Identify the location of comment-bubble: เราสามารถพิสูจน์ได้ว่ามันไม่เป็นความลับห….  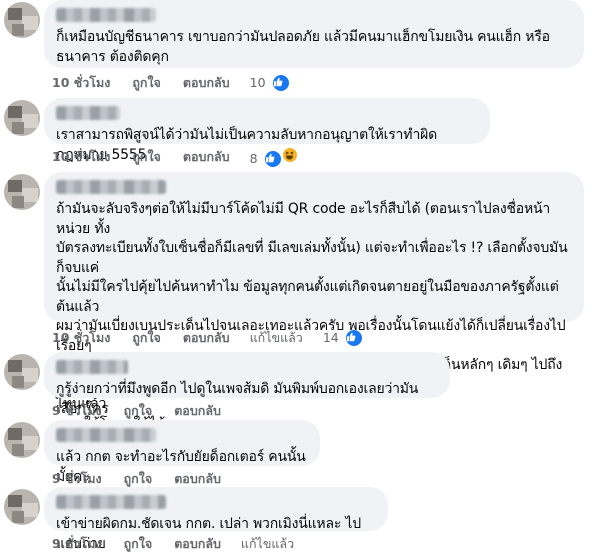
(267, 130).